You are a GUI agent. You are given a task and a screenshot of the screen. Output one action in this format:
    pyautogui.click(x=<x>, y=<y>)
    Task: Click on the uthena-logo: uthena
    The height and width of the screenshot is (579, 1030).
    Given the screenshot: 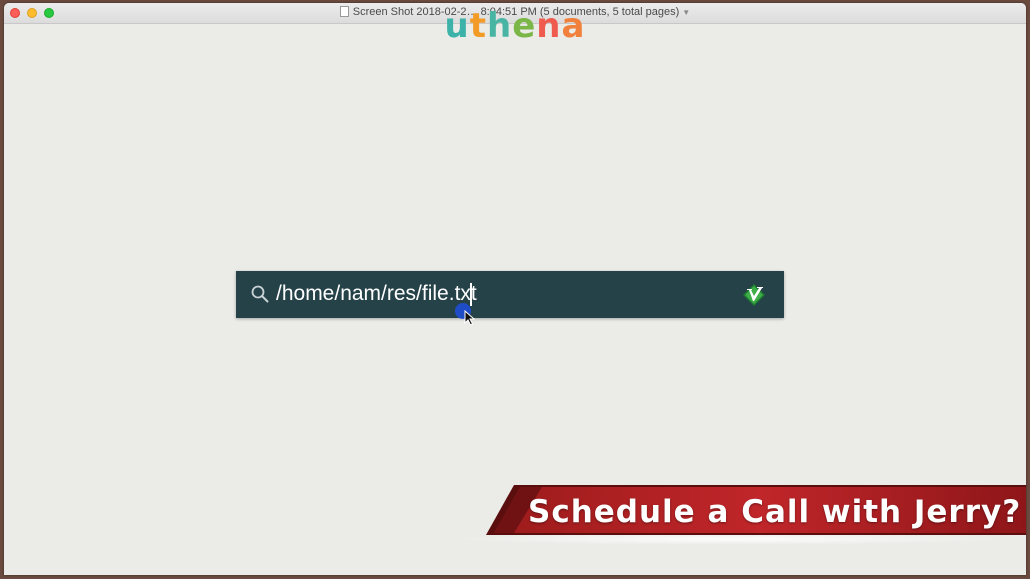 What is the action you would take?
    pyautogui.click(x=515, y=26)
    